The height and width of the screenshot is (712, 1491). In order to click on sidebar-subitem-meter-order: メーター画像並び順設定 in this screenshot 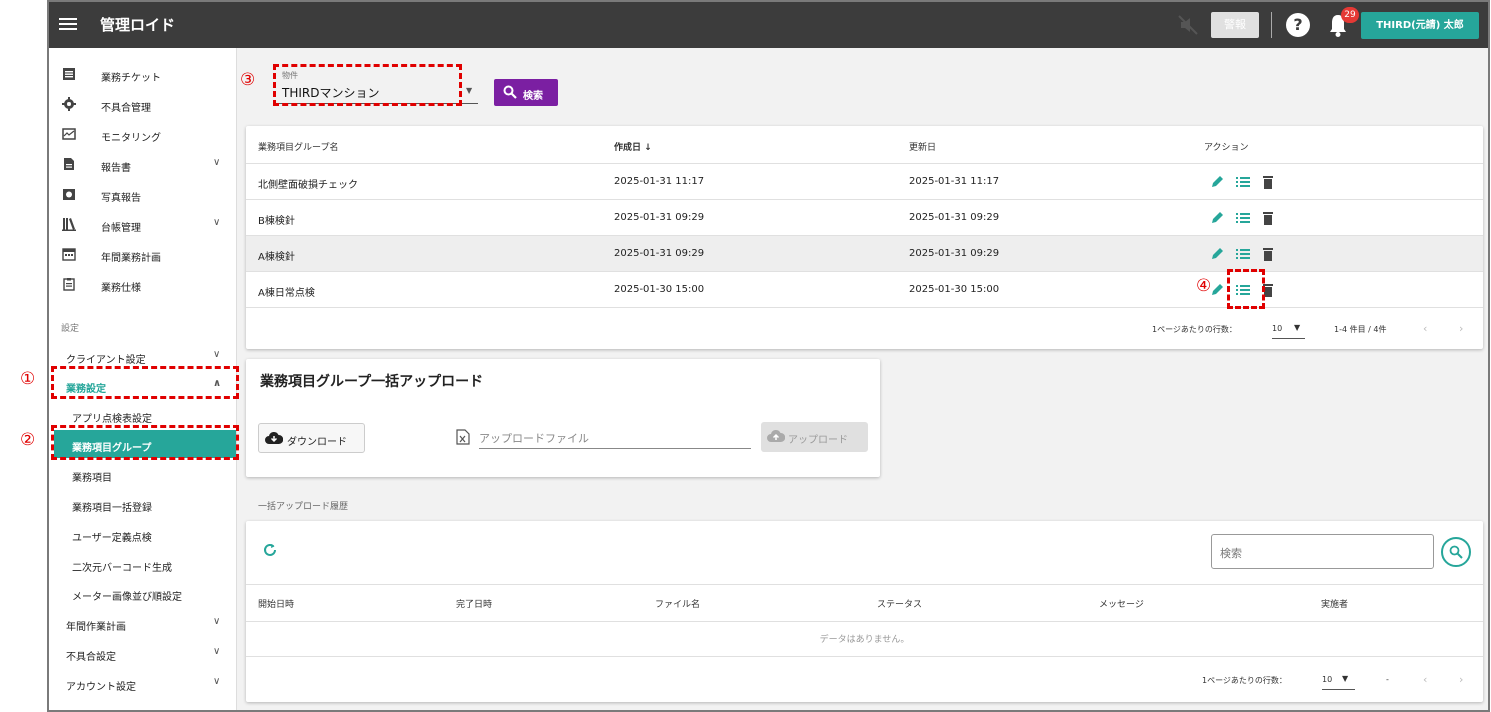, I will do `click(143, 593)`.